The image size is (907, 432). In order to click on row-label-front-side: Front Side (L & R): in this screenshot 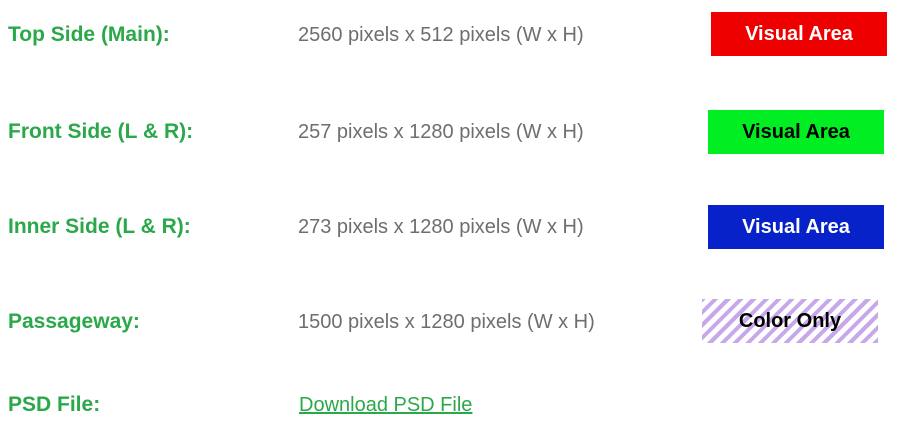, I will do `click(101, 131)`.